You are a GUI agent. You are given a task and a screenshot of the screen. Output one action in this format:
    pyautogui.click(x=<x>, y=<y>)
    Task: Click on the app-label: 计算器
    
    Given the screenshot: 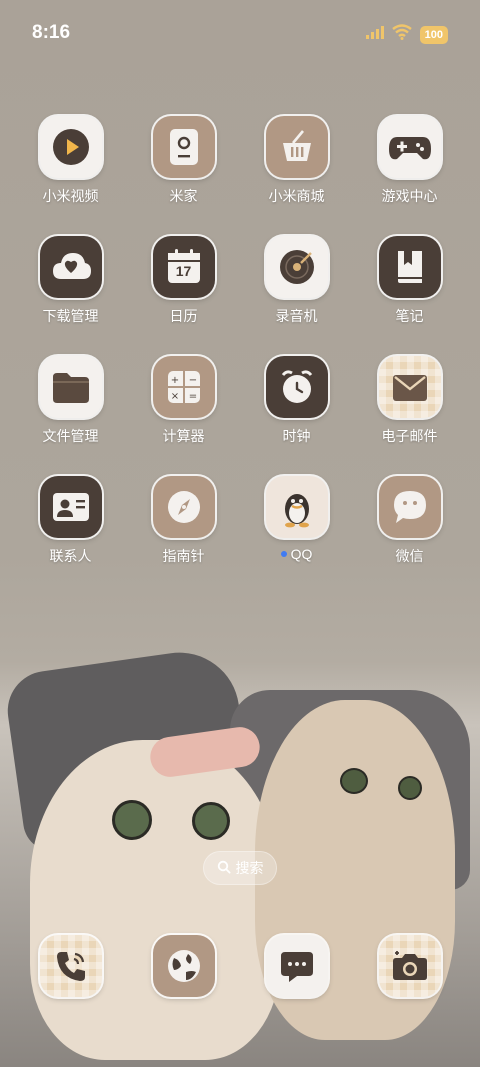 What is the action you would take?
    pyautogui.click(x=183, y=436)
    